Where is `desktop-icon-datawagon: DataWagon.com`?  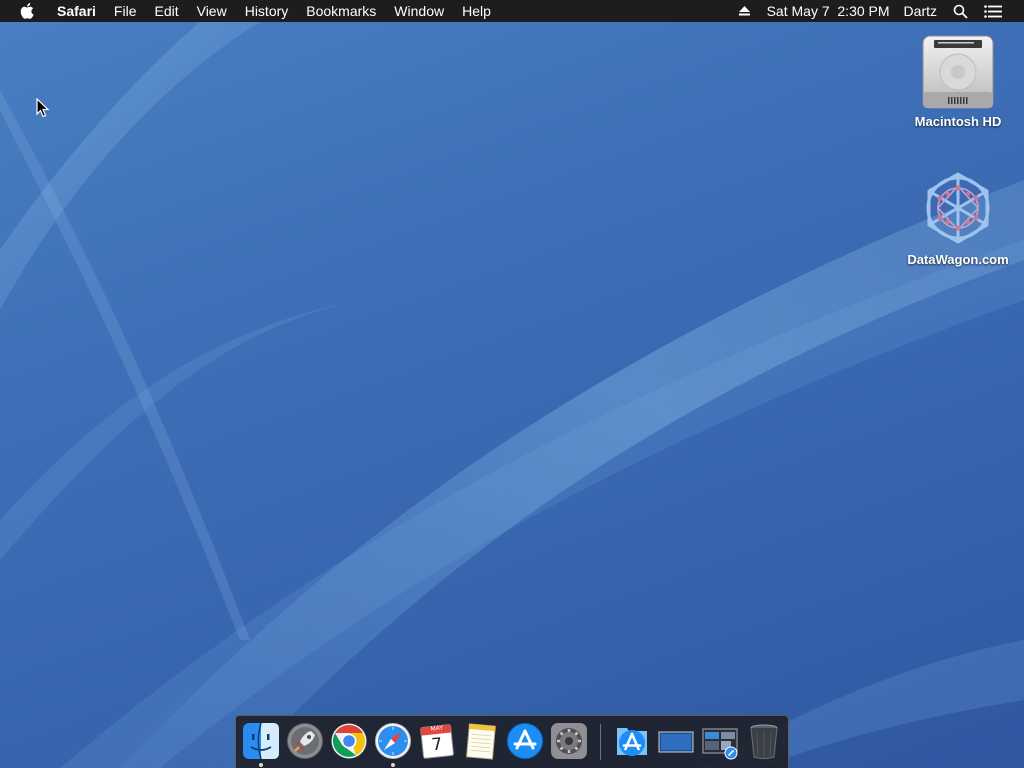 desktop-icon-datawagon: DataWagon.com is located at coordinates (958, 217).